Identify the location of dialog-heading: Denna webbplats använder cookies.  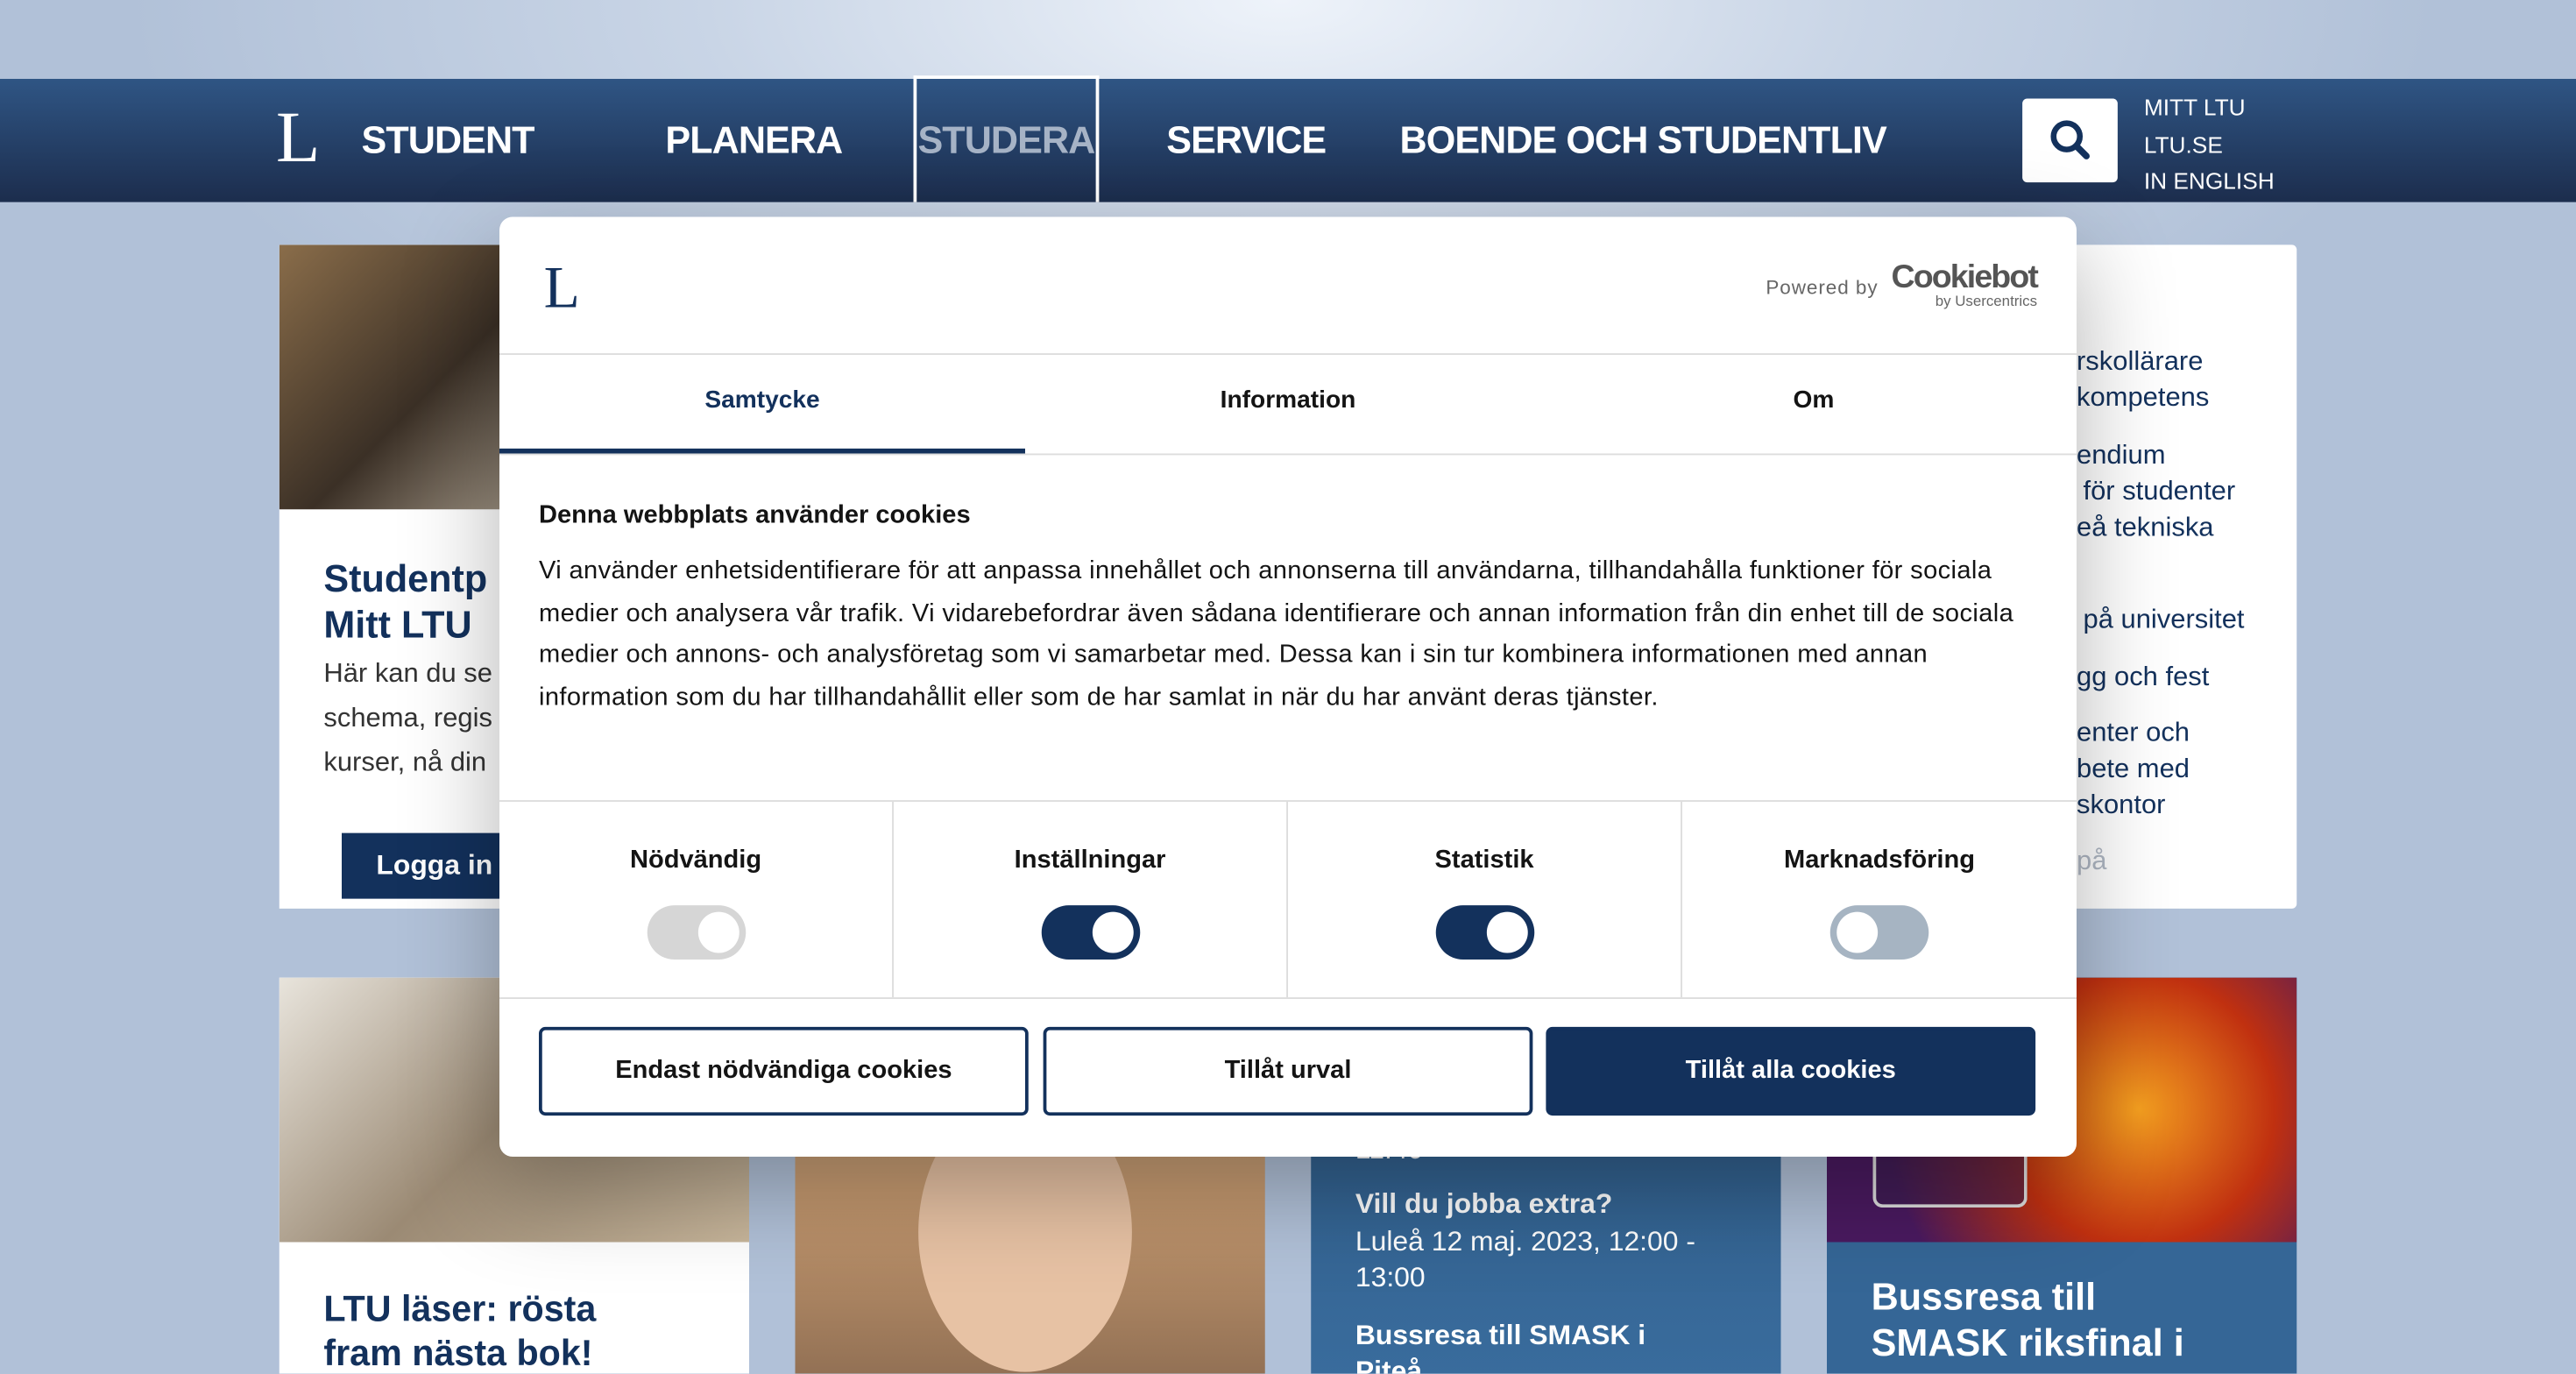
(755, 514).